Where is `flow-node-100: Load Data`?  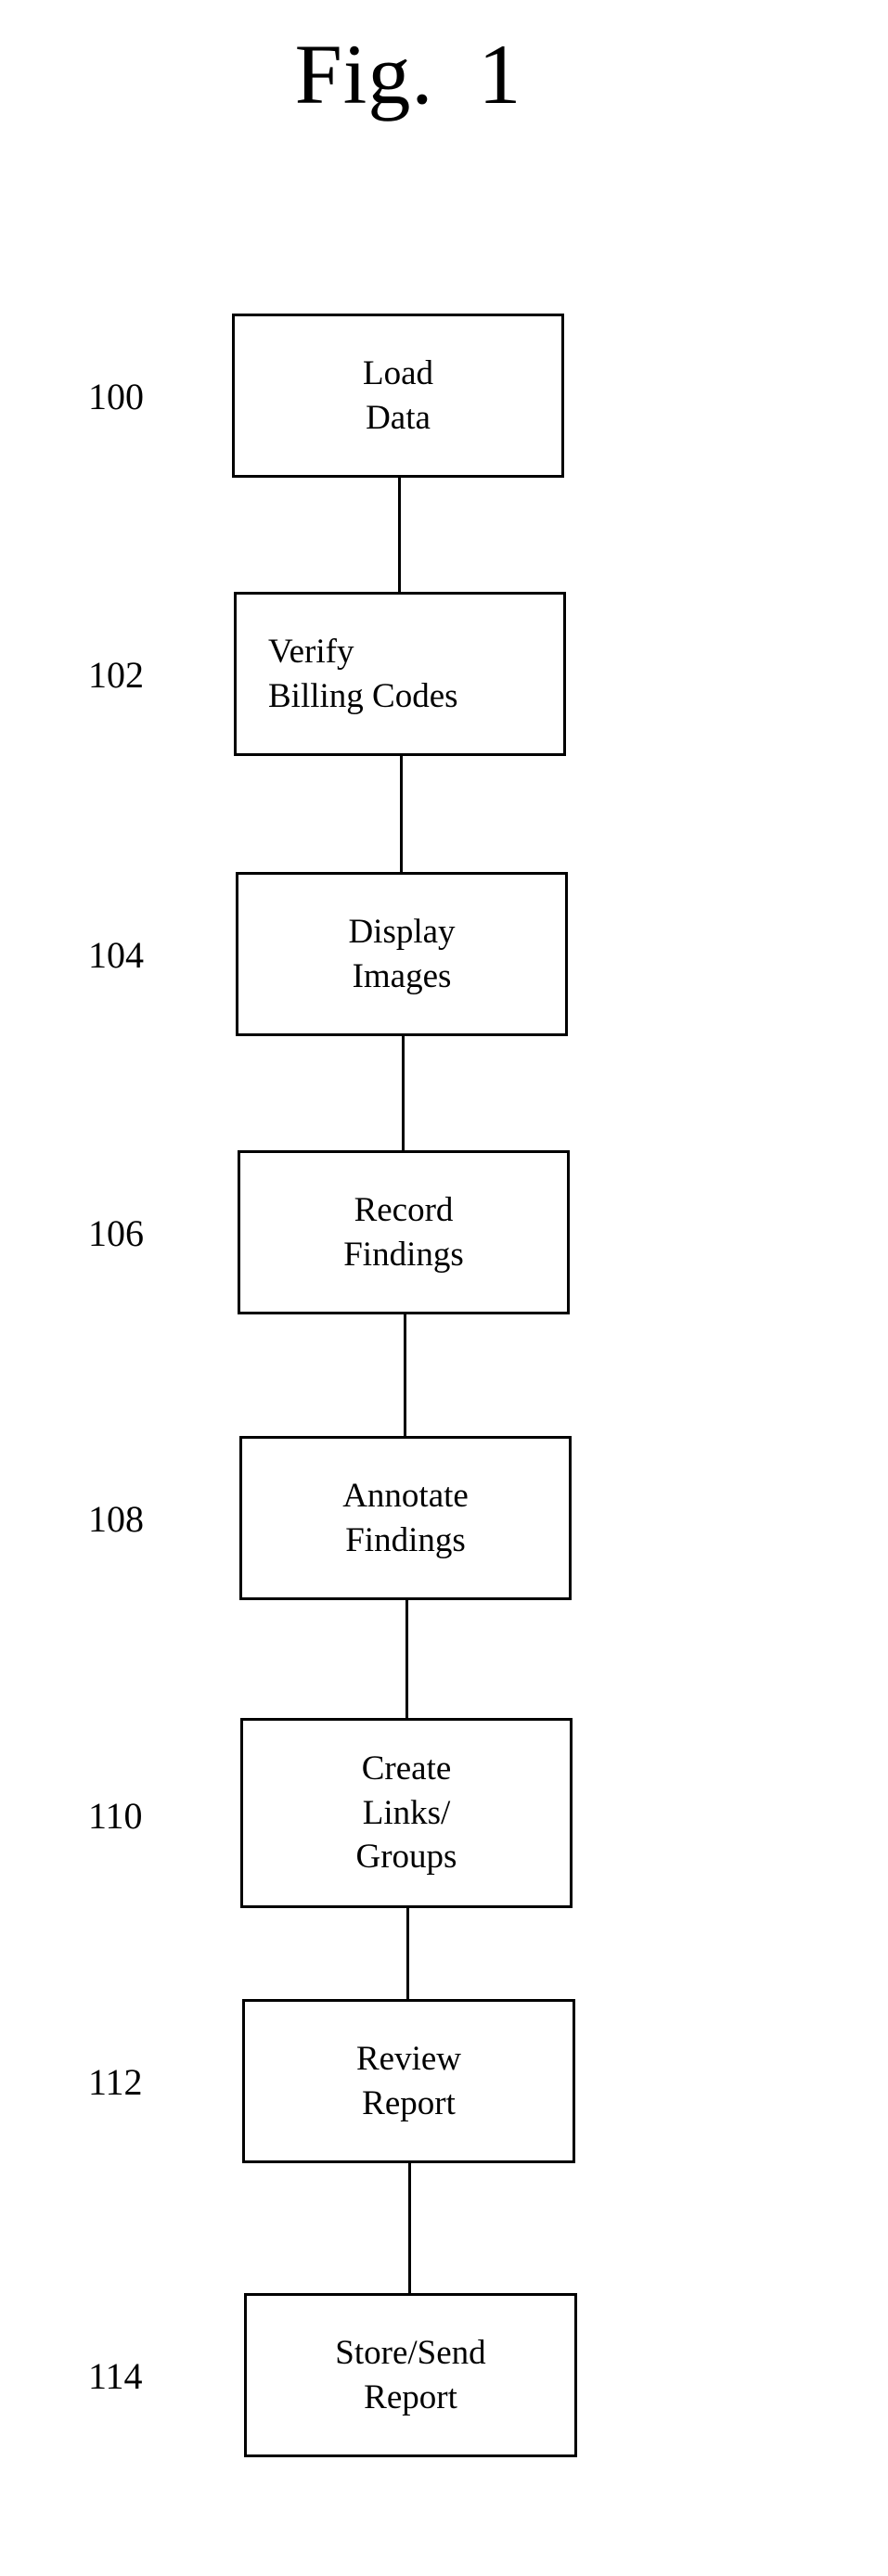
flow-node-100: Load Data is located at coordinates (398, 396).